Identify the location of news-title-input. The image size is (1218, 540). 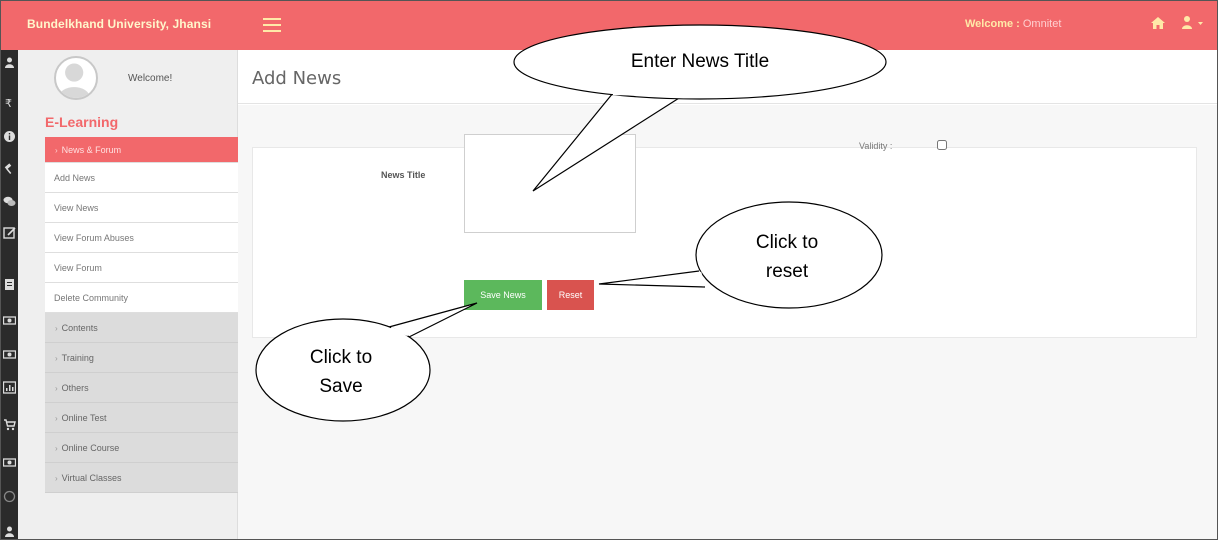
(550, 183).